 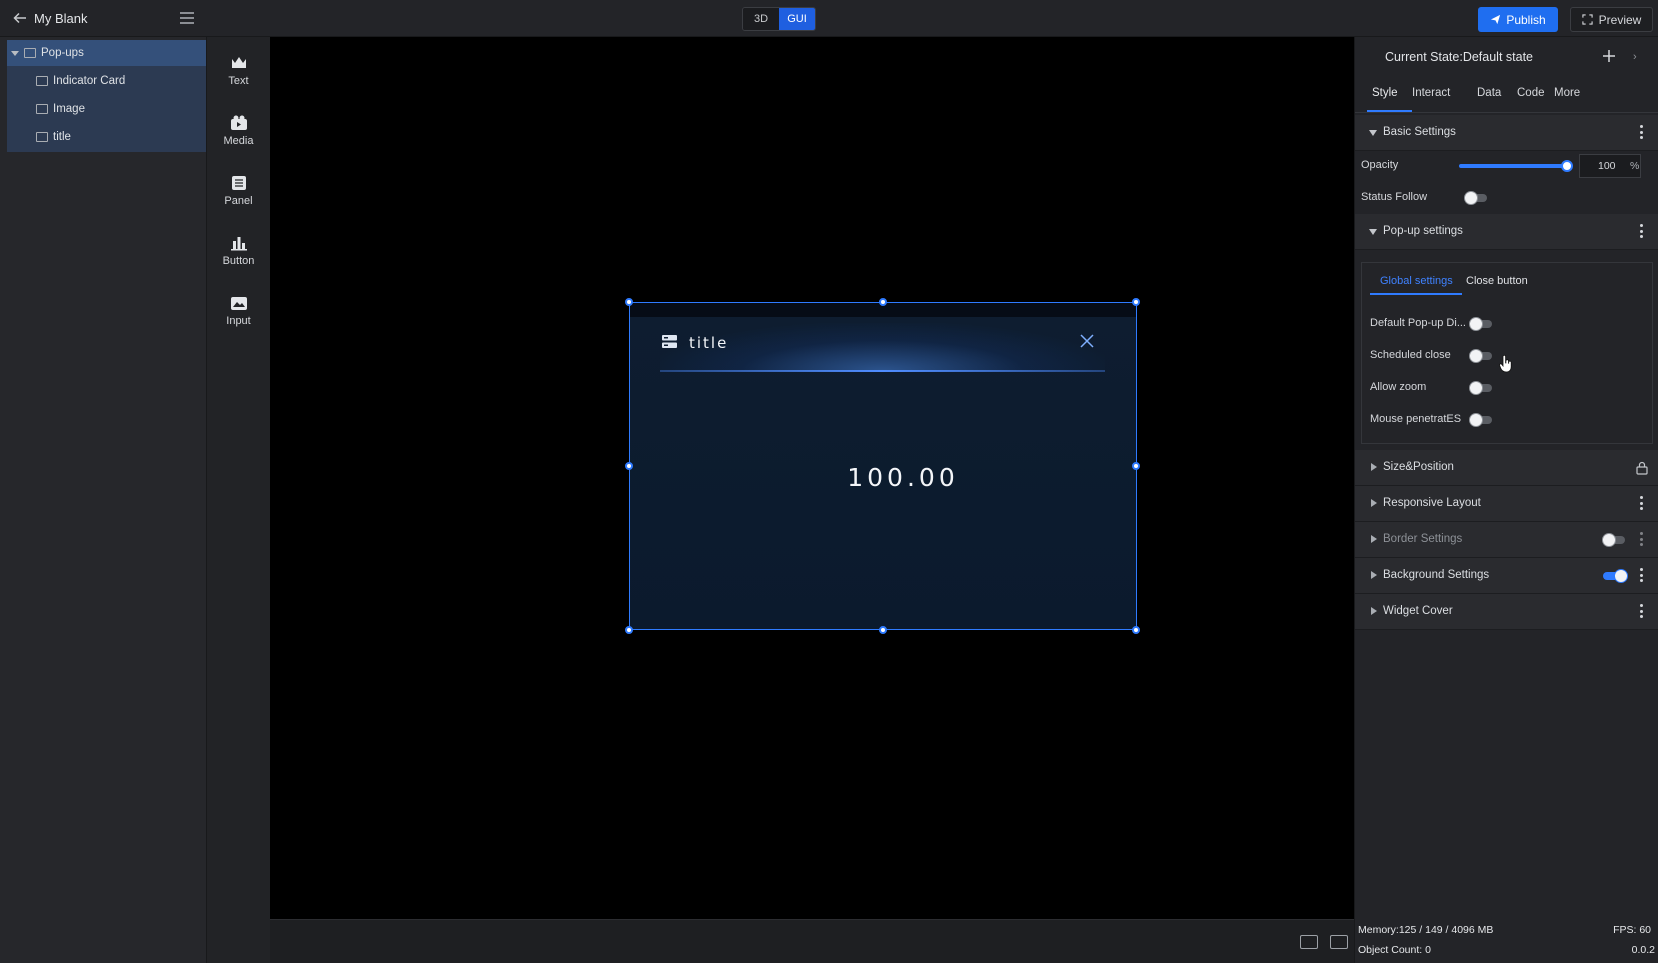 What do you see at coordinates (1531, 93) in the screenshot?
I see `tab-code: Code` at bounding box center [1531, 93].